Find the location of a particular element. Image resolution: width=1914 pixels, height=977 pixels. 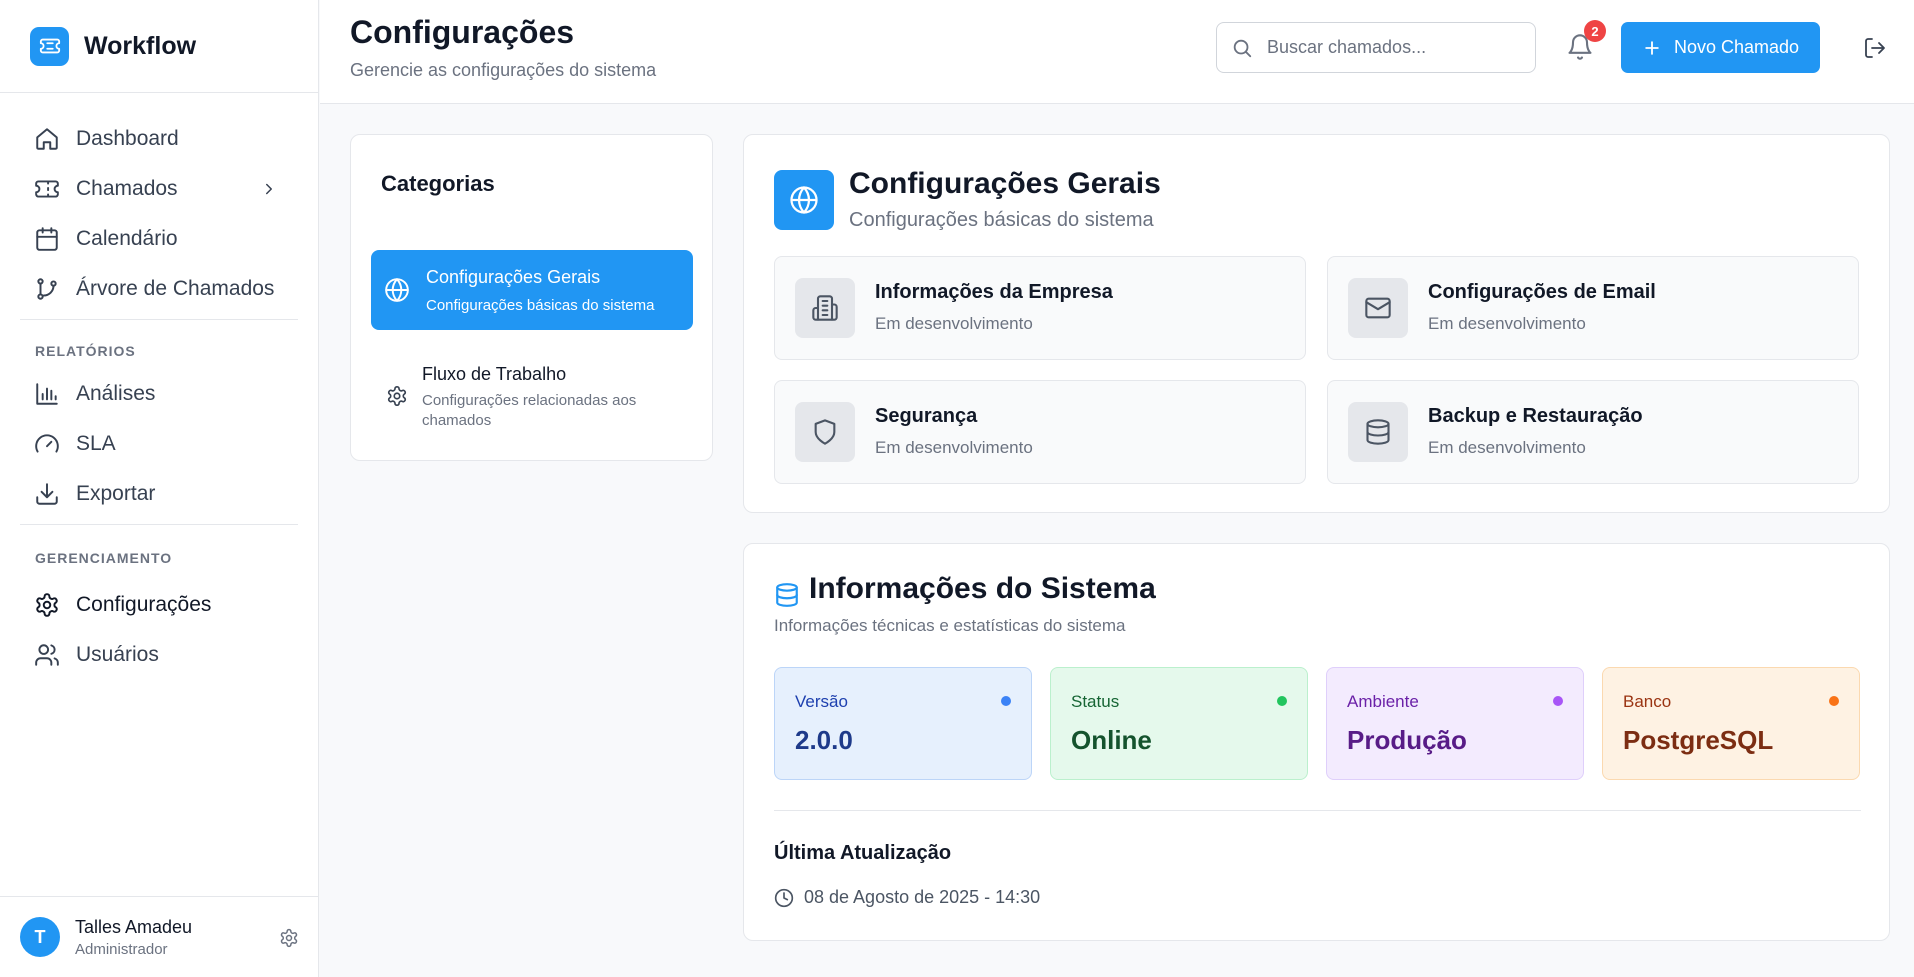

section-title: Configurações Gerais is located at coordinates (1005, 183).